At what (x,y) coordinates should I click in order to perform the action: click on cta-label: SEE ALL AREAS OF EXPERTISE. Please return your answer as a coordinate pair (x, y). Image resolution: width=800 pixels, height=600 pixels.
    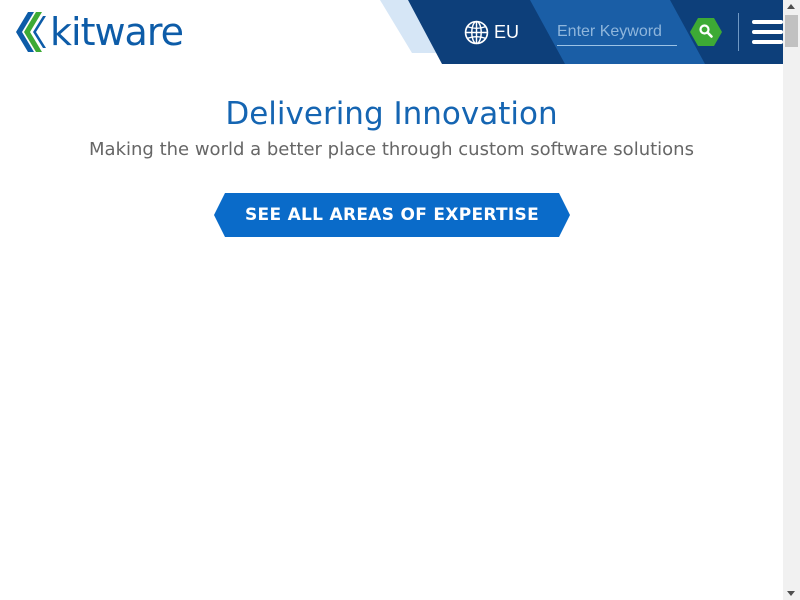
    Looking at the image, I should click on (392, 215).